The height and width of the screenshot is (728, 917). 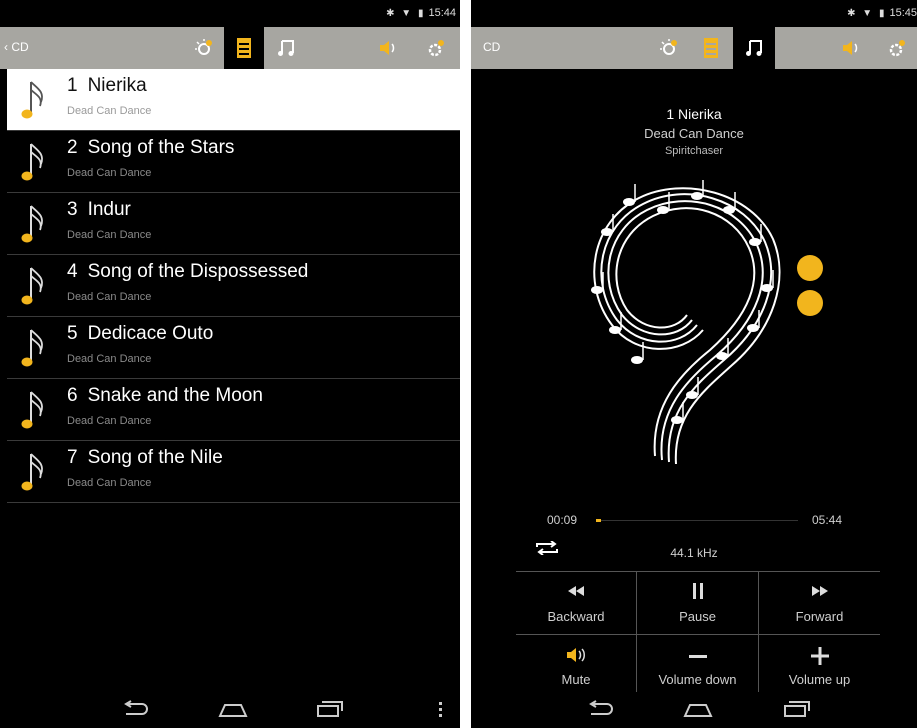 I want to click on volume-up-button: Volume up, so click(x=819, y=666).